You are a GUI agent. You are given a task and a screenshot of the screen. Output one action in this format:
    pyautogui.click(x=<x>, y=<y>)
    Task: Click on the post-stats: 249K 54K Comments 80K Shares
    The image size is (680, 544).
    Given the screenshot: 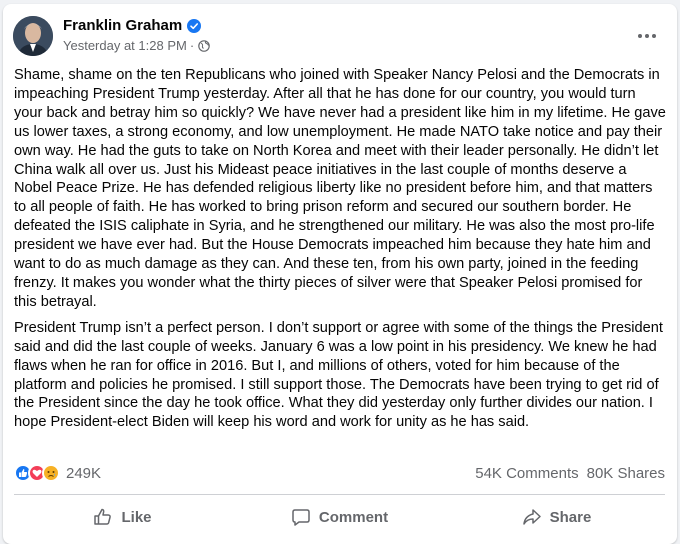 What is the action you would take?
    pyautogui.click(x=339, y=473)
    